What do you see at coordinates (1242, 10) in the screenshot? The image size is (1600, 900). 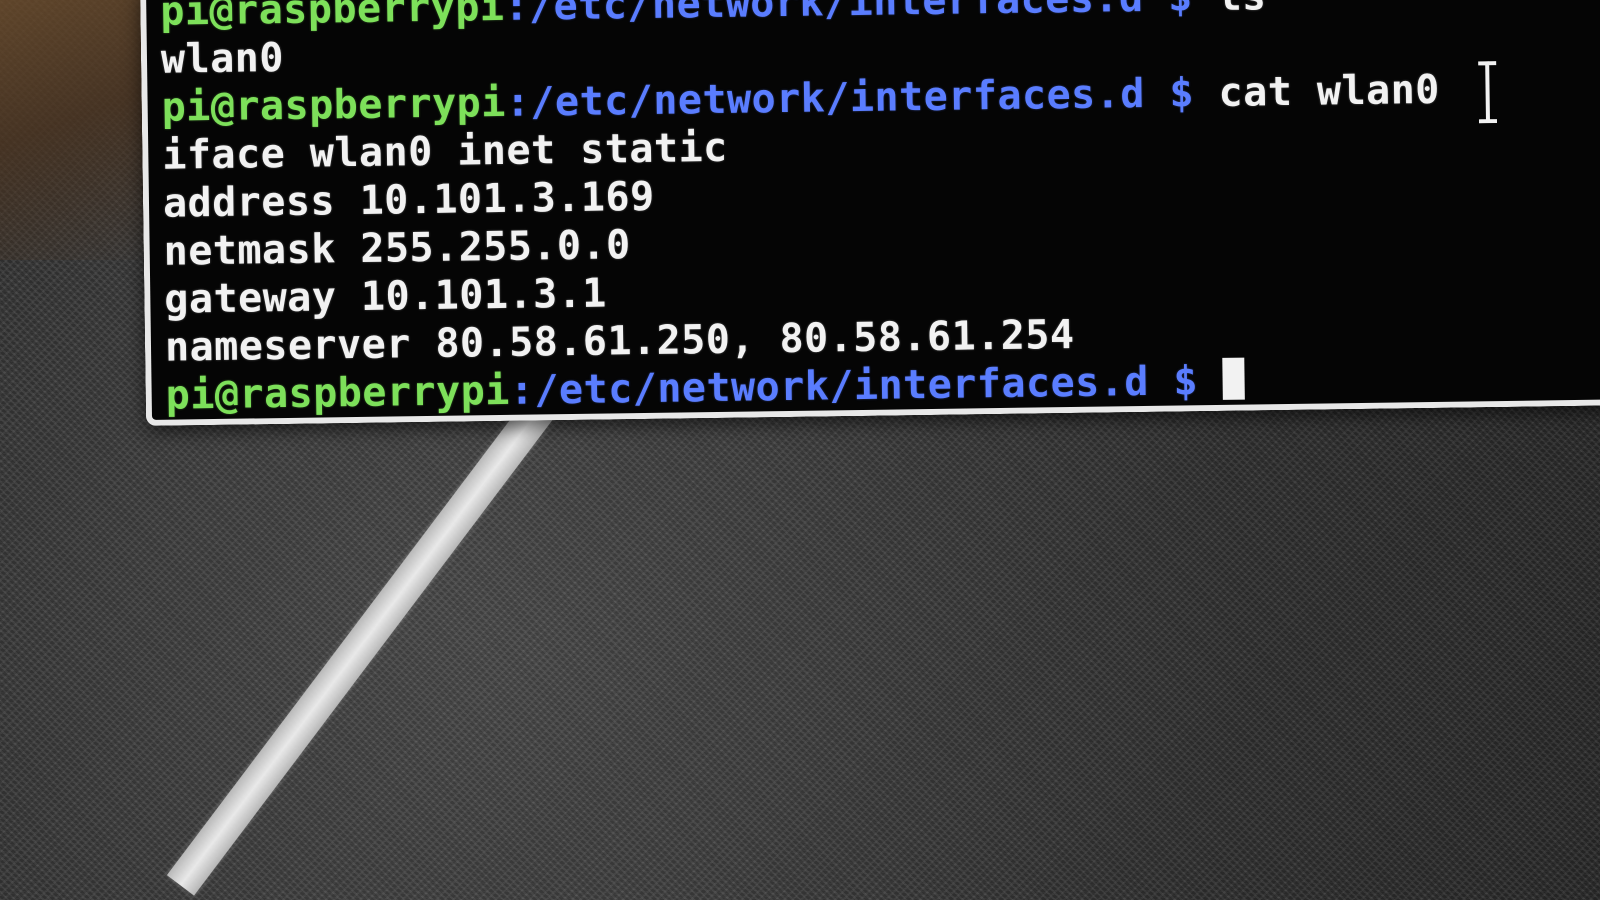 I see `command-text: ls` at bounding box center [1242, 10].